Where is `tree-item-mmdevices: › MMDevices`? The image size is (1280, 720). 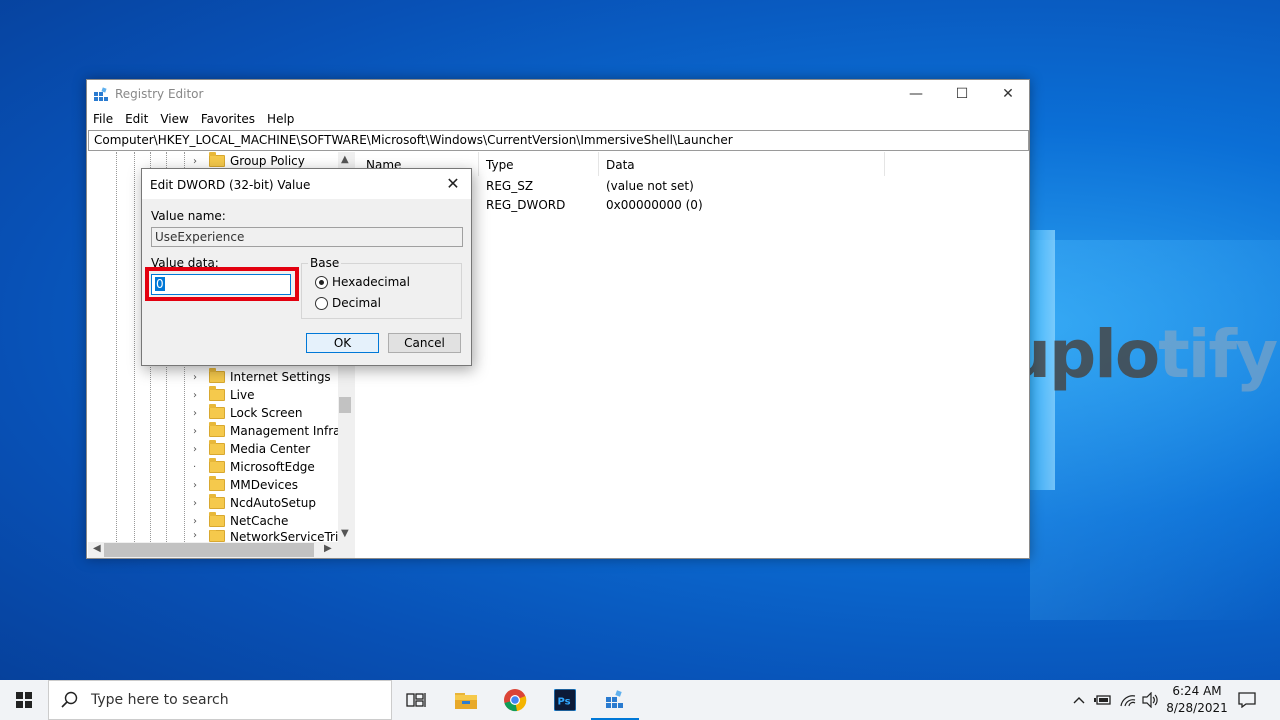 tree-item-mmdevices: › MMDevices is located at coordinates (245, 485).